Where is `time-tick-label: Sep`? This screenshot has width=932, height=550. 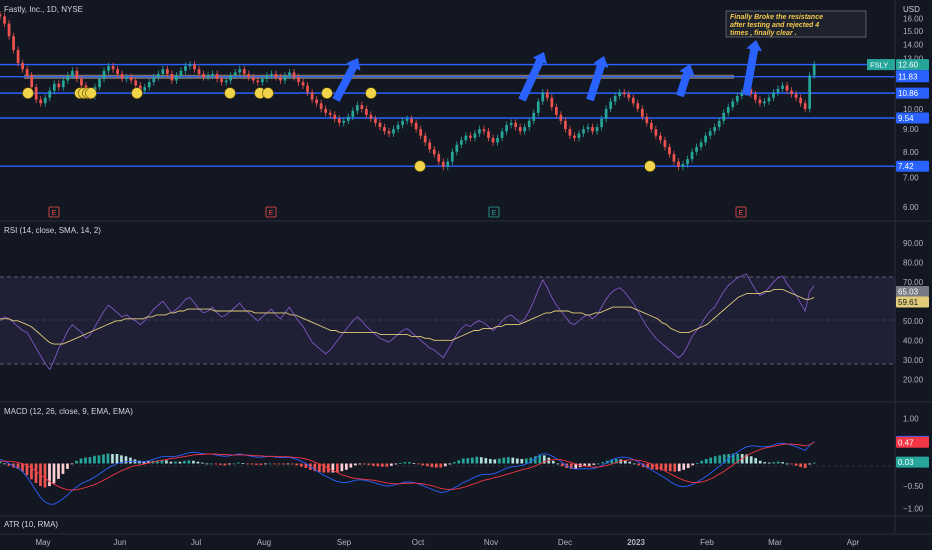
time-tick-label: Sep is located at coordinates (344, 542).